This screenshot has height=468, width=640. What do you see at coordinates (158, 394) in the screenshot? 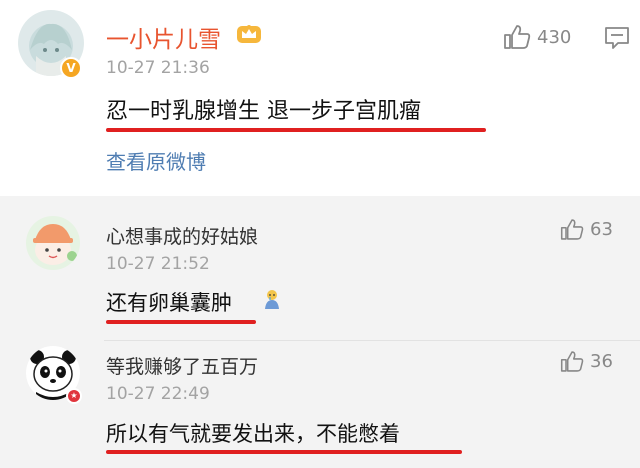
I see `reply-2-timestamp: 10-27 22:49` at bounding box center [158, 394].